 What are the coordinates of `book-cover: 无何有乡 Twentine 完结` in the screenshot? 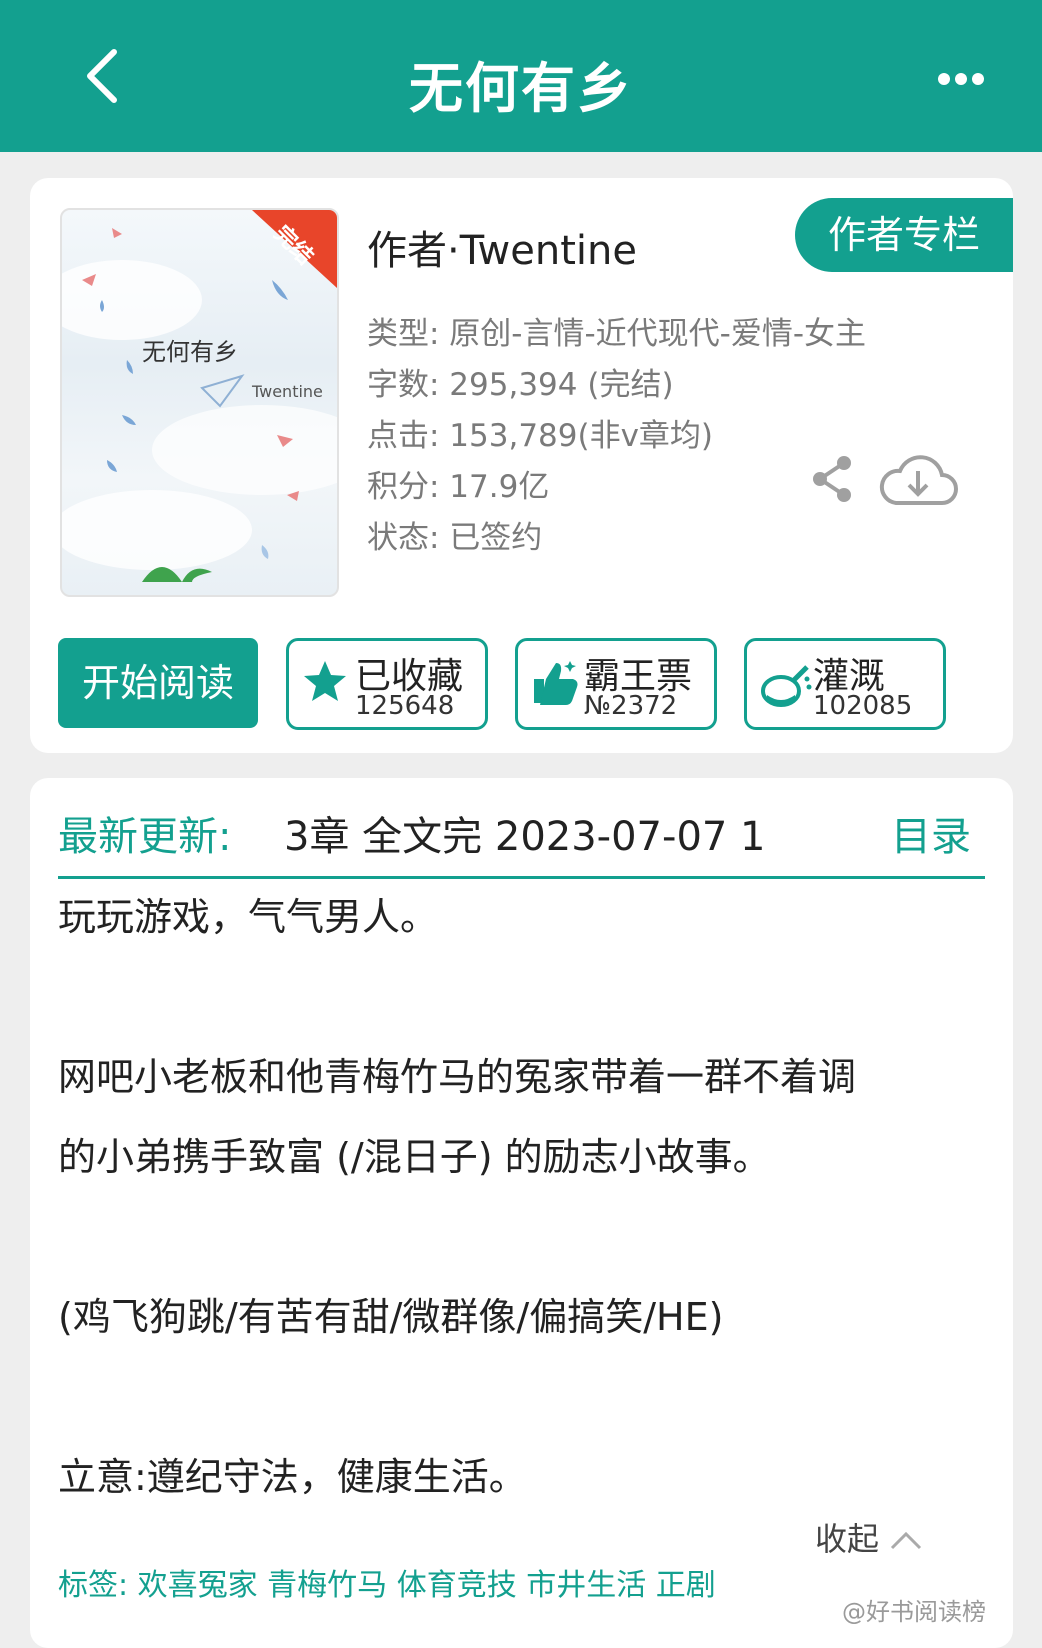 It's located at (199, 402).